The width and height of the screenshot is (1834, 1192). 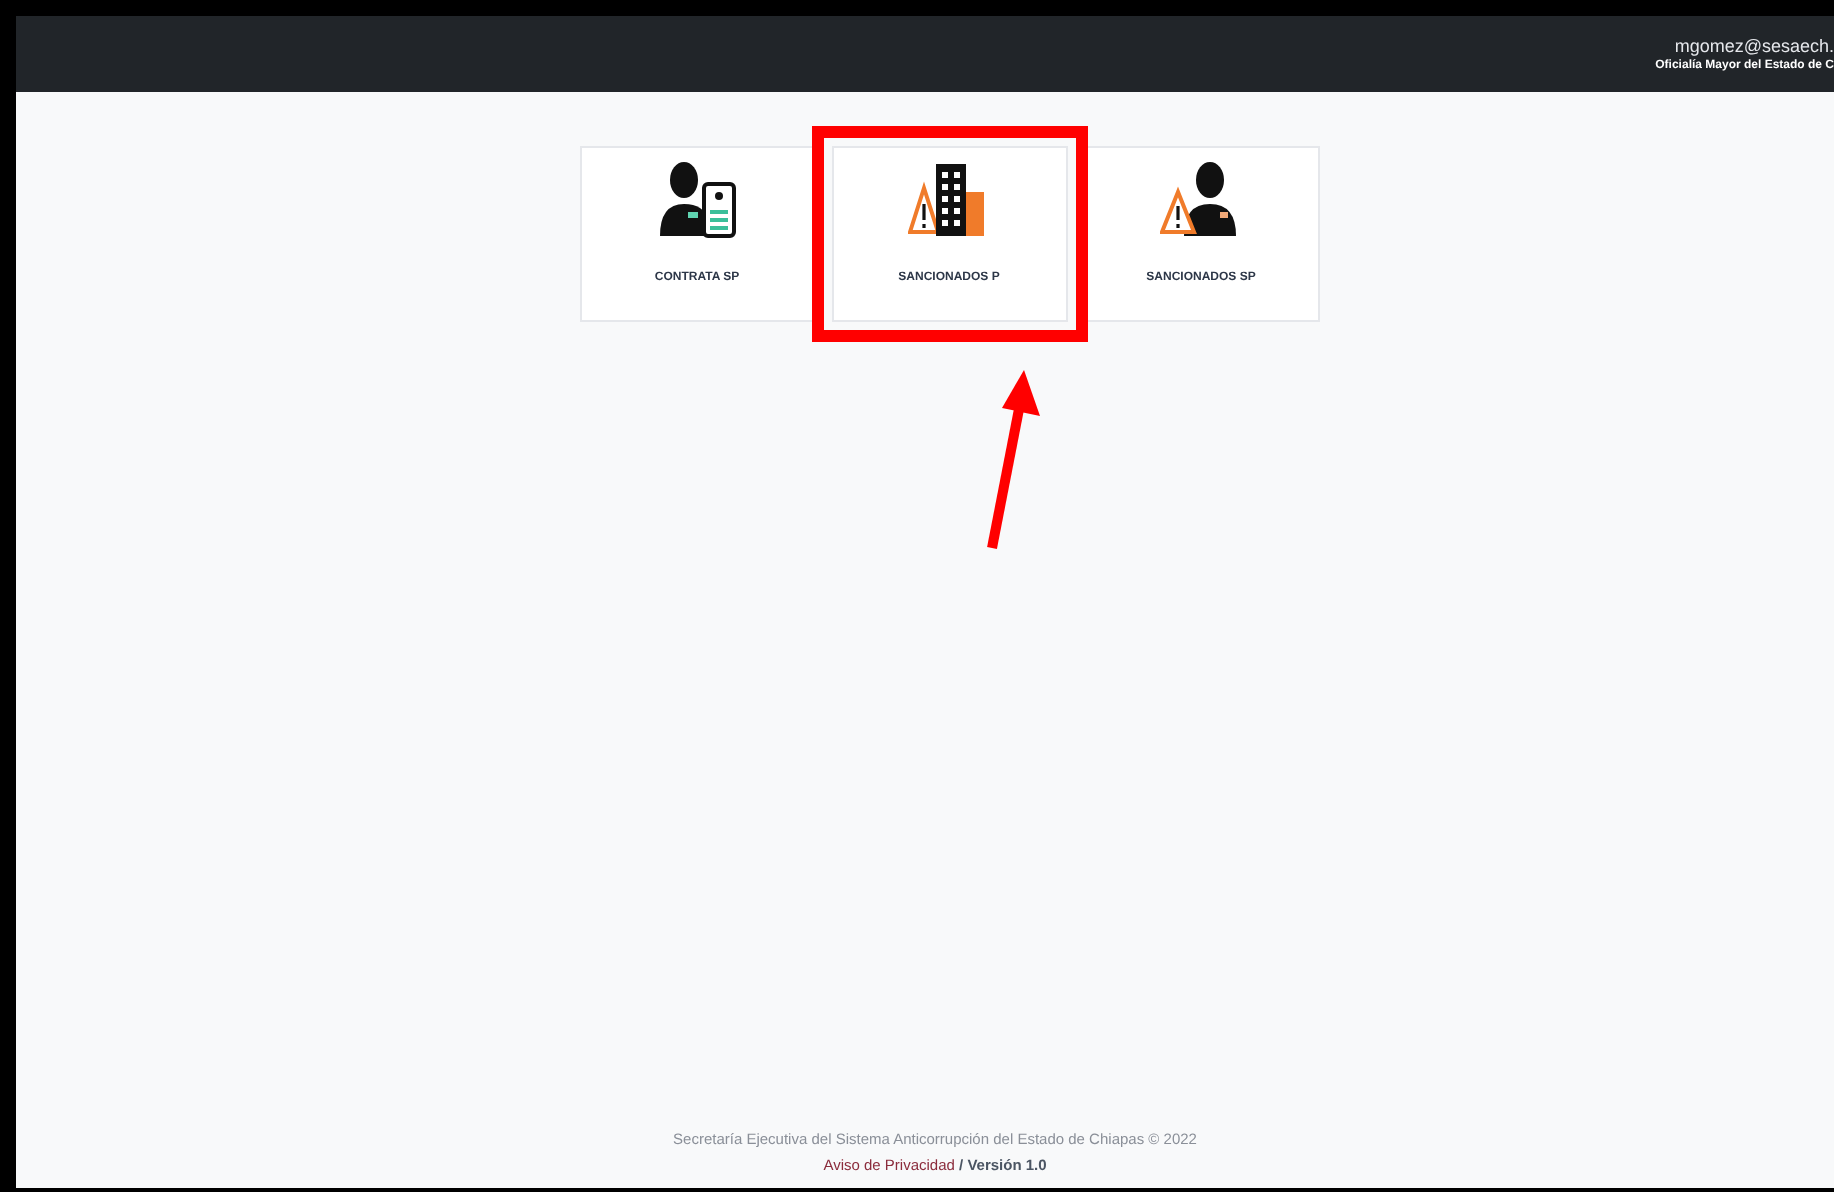 I want to click on user-email: mgomez@sesaech., so click(x=1754, y=45).